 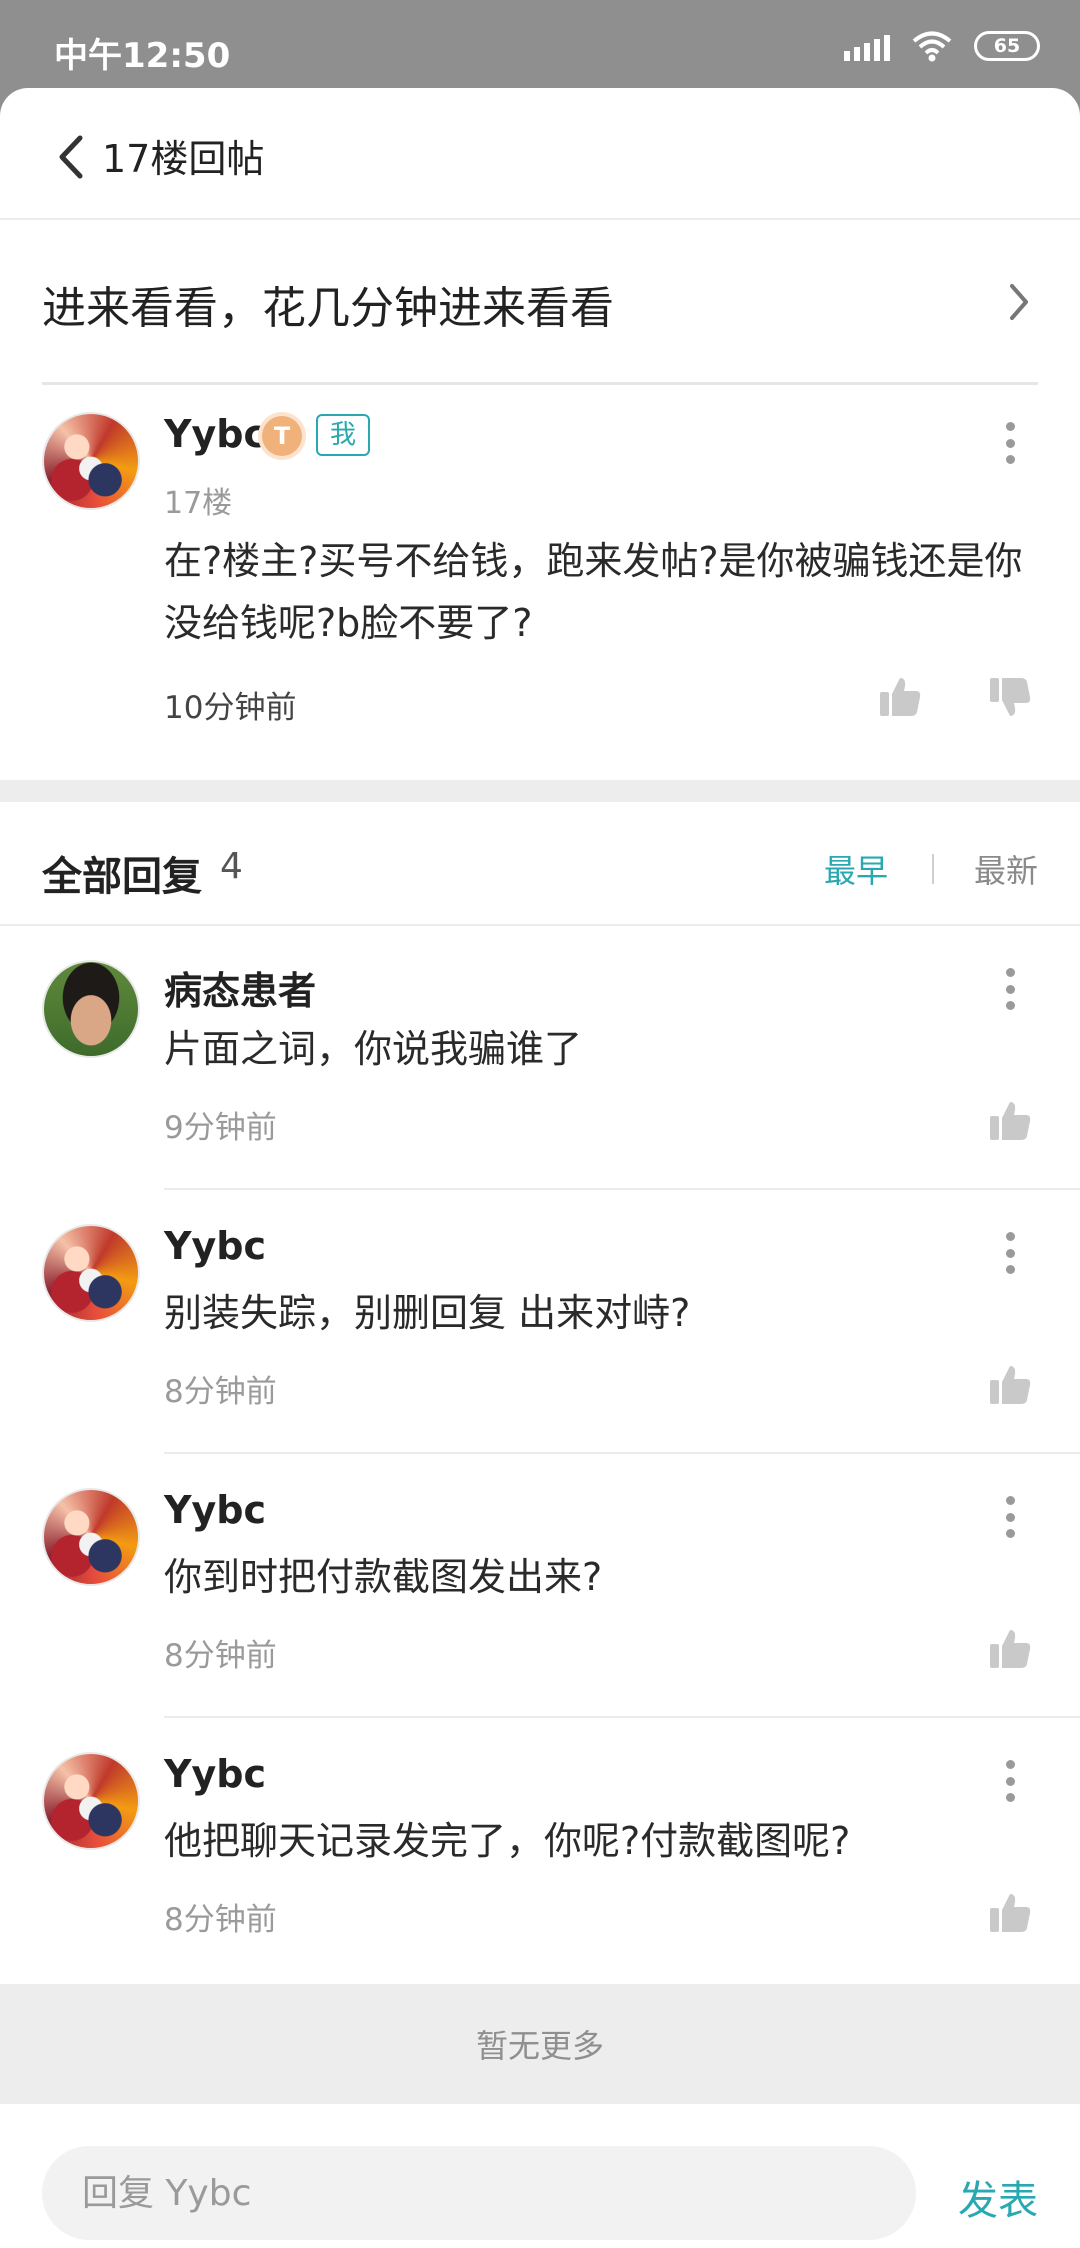 I want to click on signal-icon, so click(x=867, y=46).